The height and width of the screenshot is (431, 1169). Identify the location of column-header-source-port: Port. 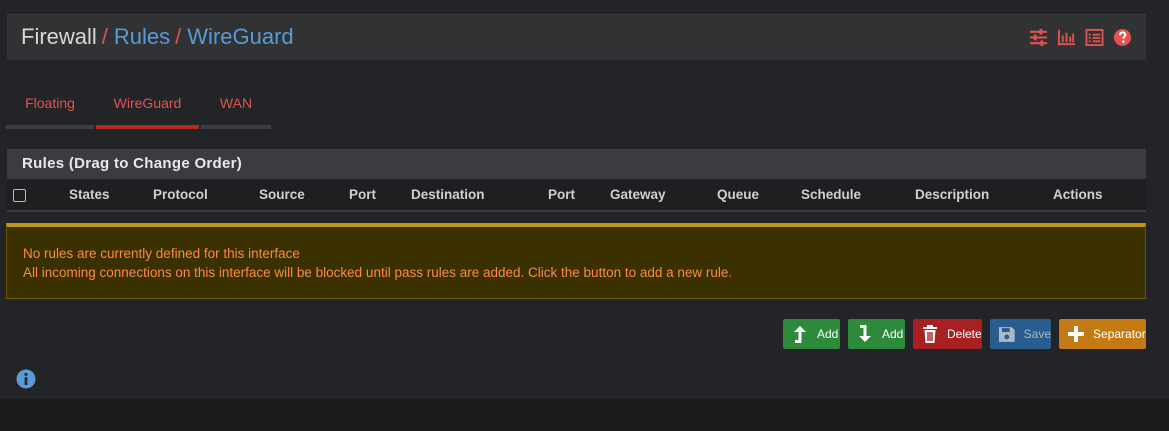
(362, 194).